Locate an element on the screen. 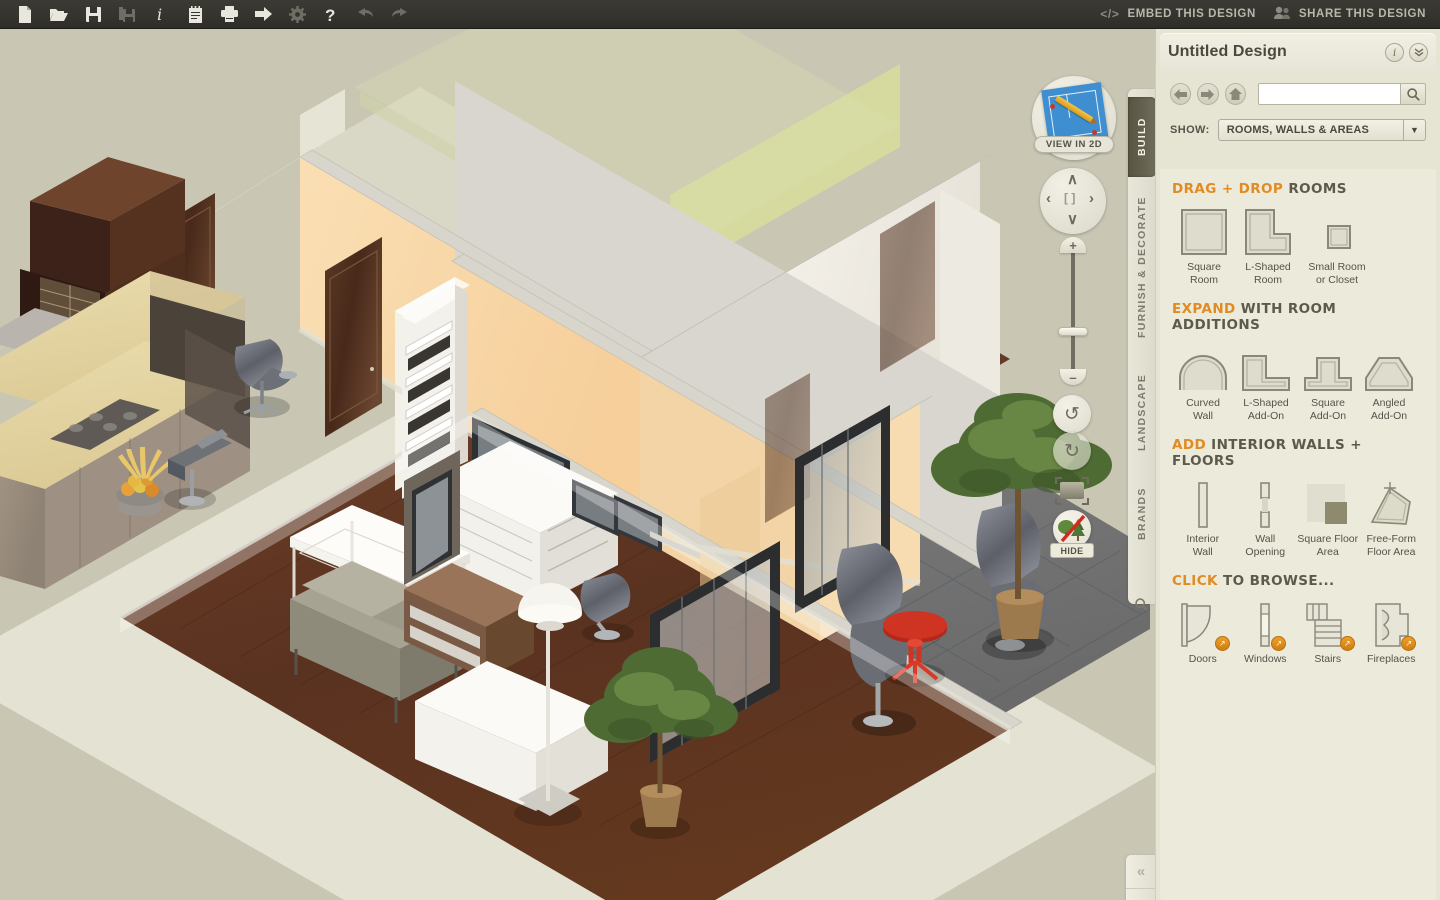  item-free-form-floor-area: Free-Form Floor Area is located at coordinates (1391, 518).